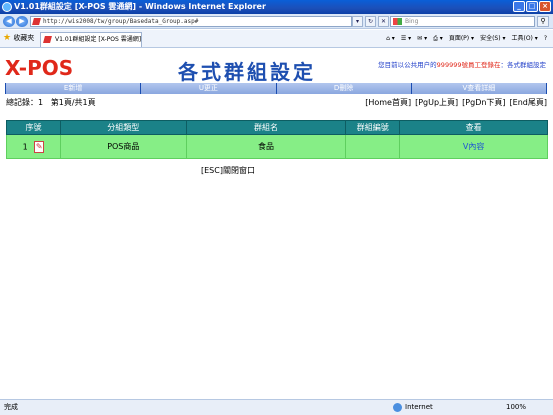  I want to click on search-placeholder: Bing, so click(412, 21).